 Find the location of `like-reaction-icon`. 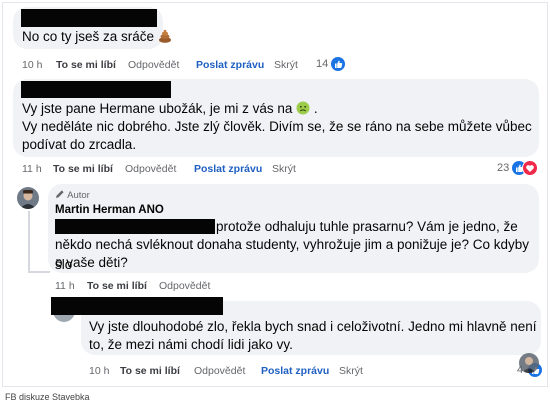

like-reaction-icon is located at coordinates (338, 64).